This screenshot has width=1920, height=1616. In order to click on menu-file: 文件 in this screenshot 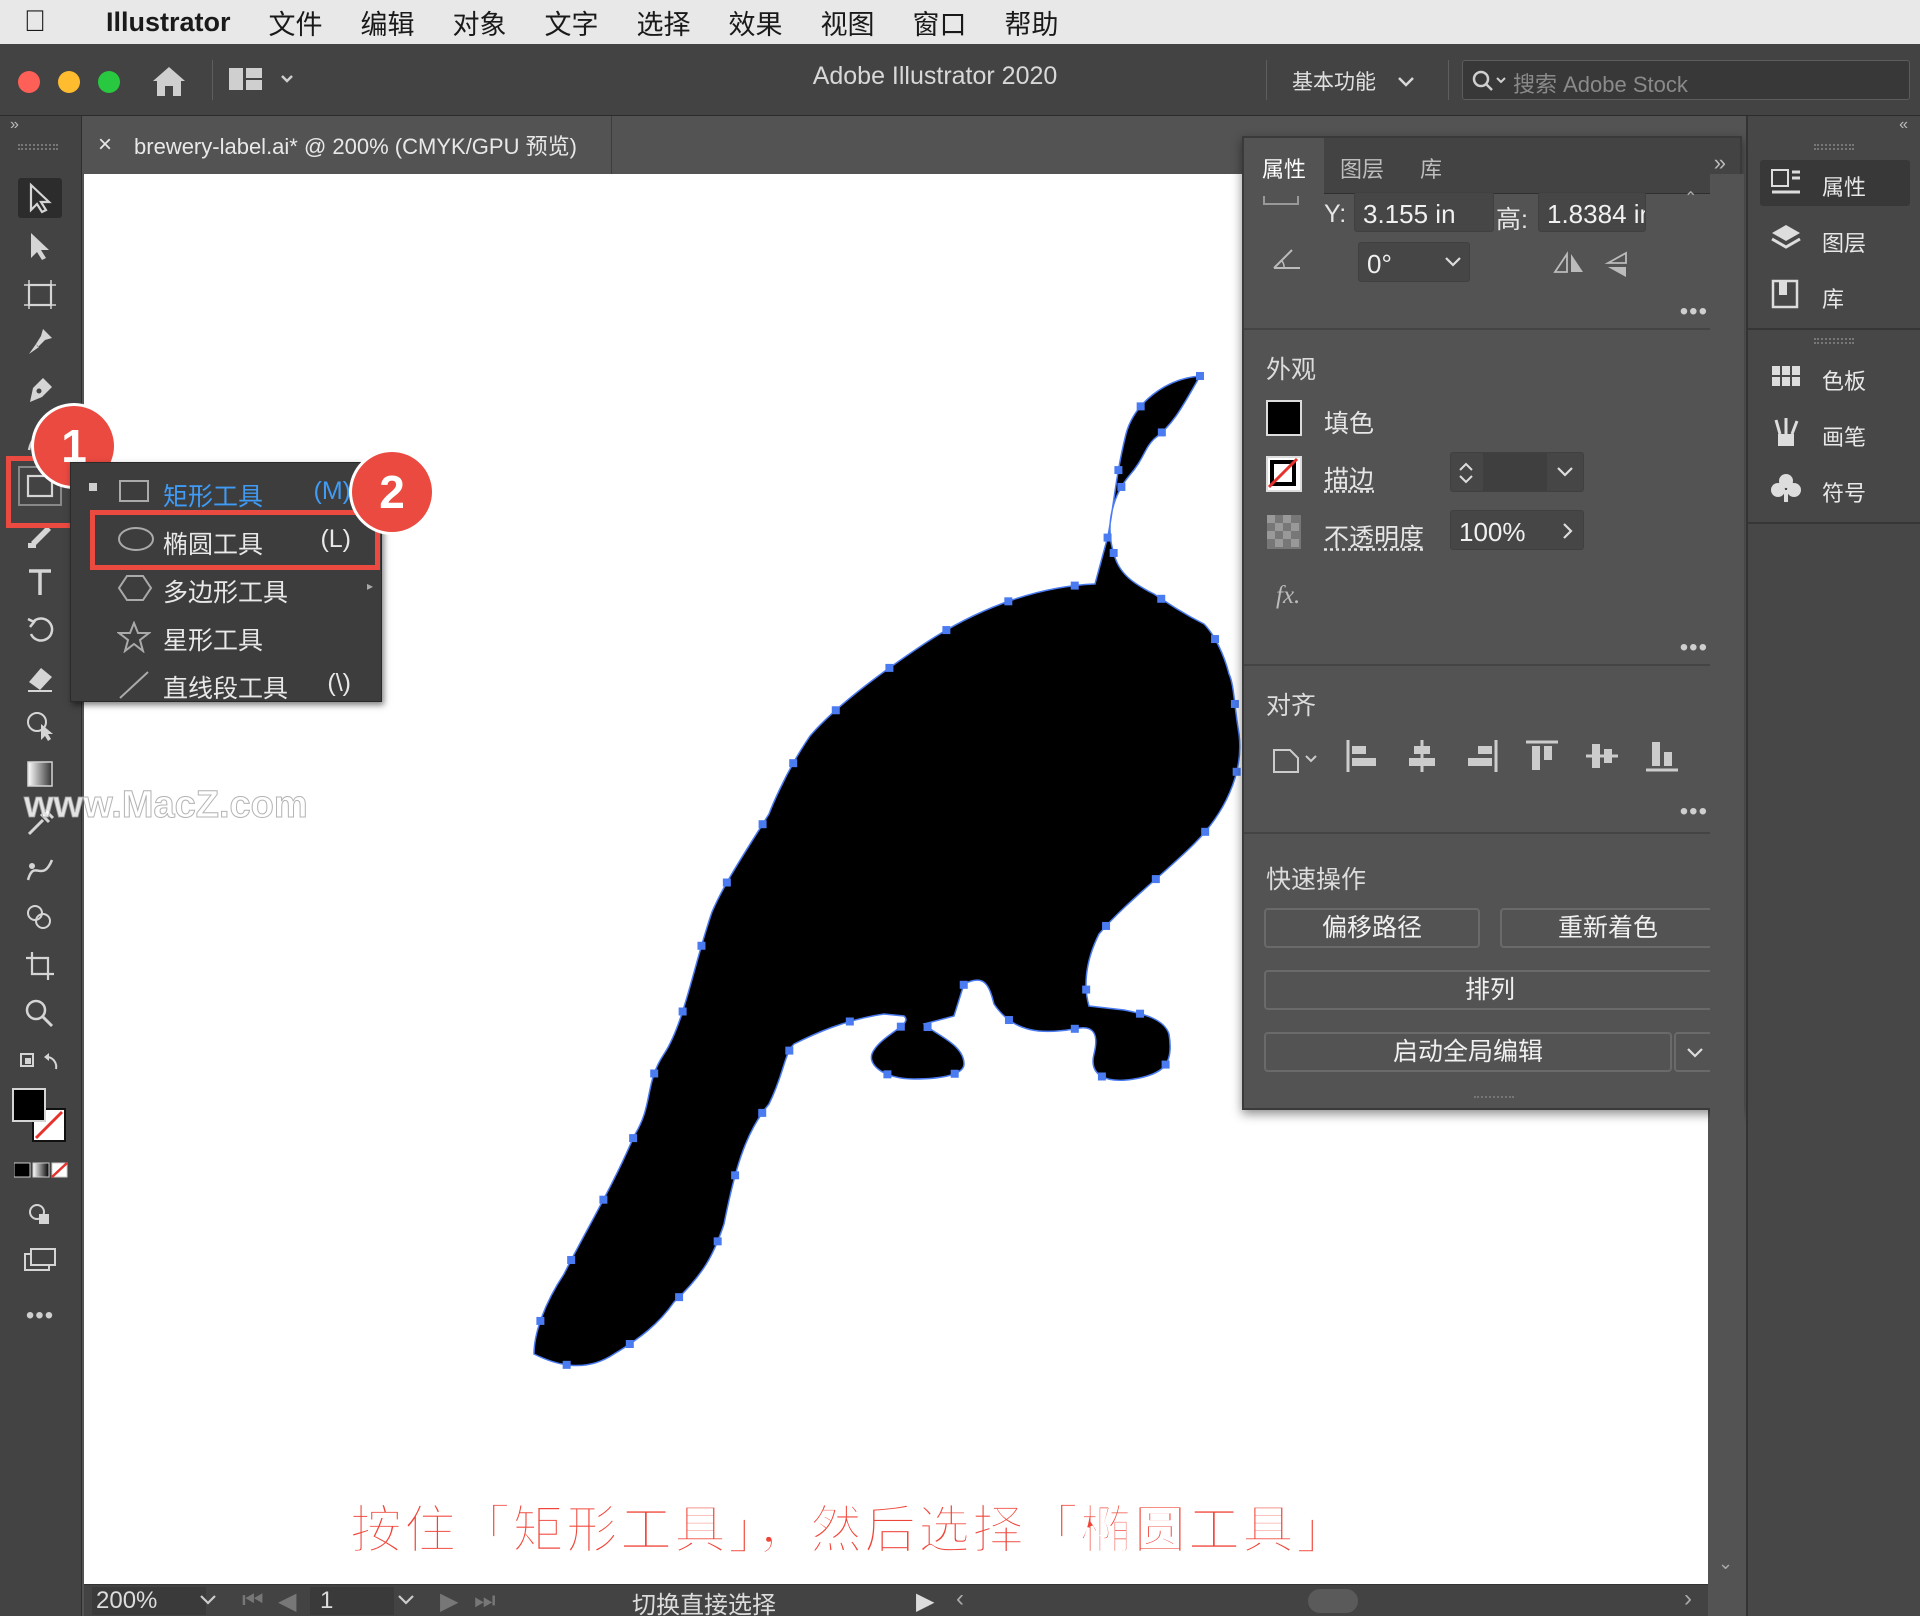, I will do `click(296, 22)`.